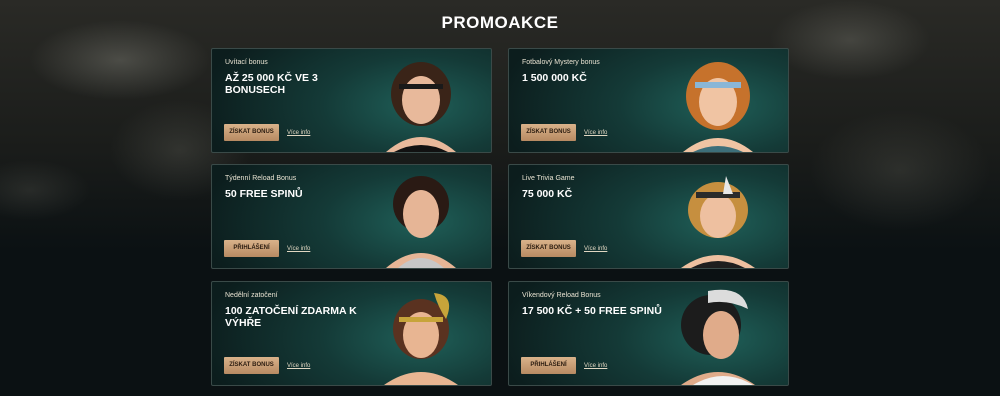 This screenshot has height=396, width=1000. I want to click on promo-subtitle: Live Trivia Game, so click(548, 178).